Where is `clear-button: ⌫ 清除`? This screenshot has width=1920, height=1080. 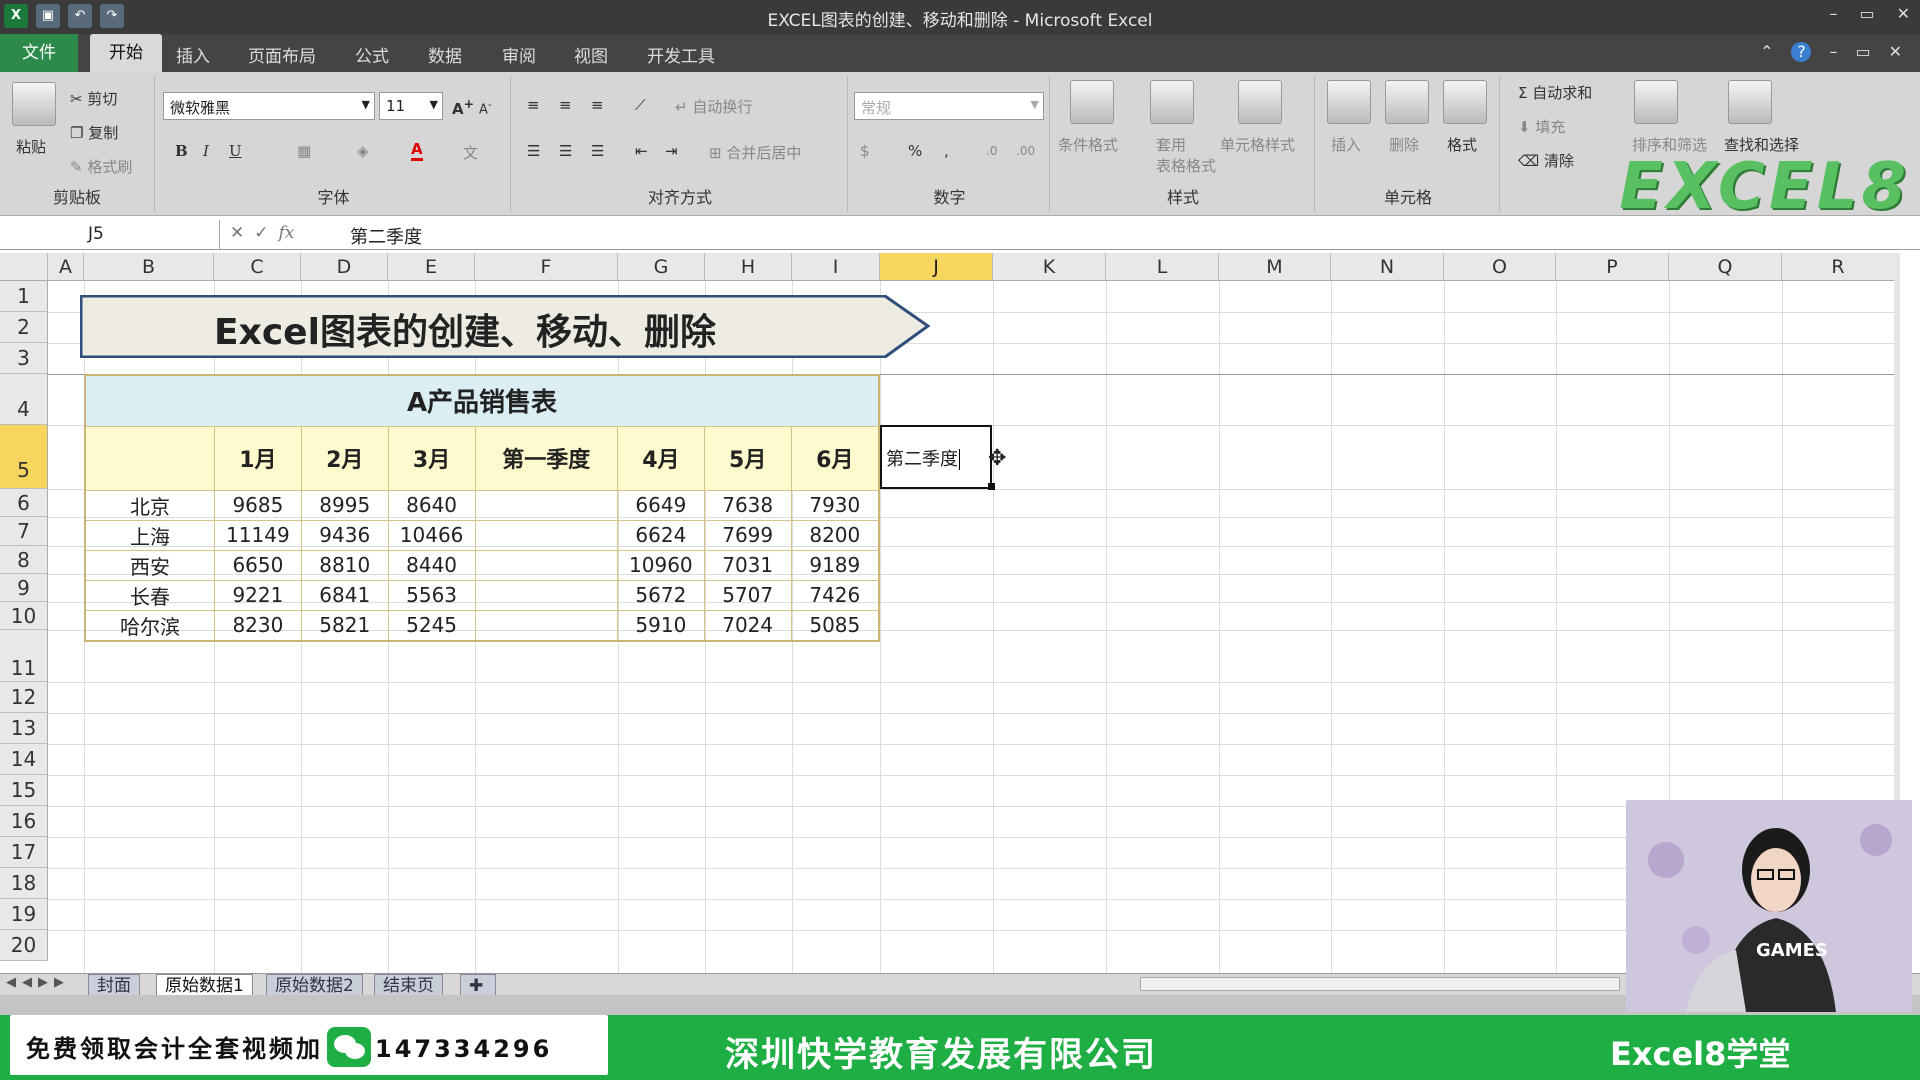
clear-button: ⌫ 清除 is located at coordinates (1546, 160).